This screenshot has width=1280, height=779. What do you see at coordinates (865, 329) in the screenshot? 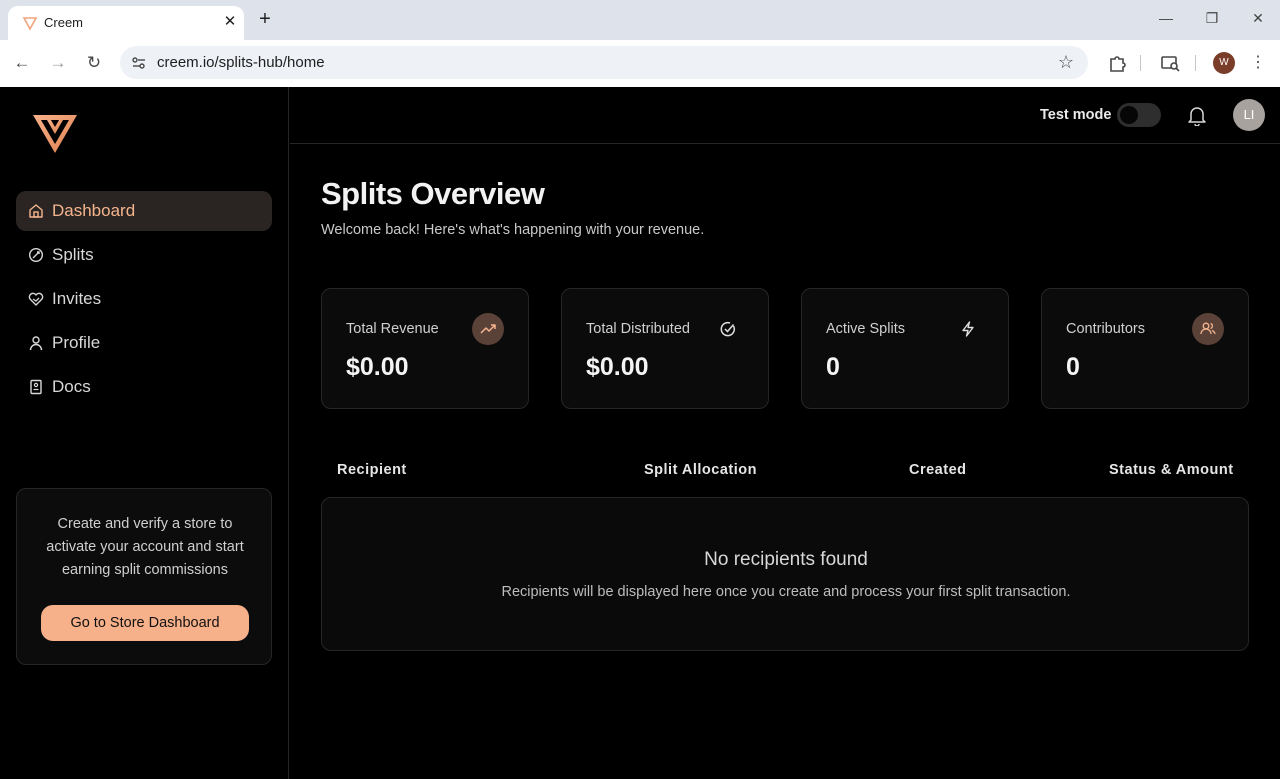
I see `stat-label: Active Splits` at bounding box center [865, 329].